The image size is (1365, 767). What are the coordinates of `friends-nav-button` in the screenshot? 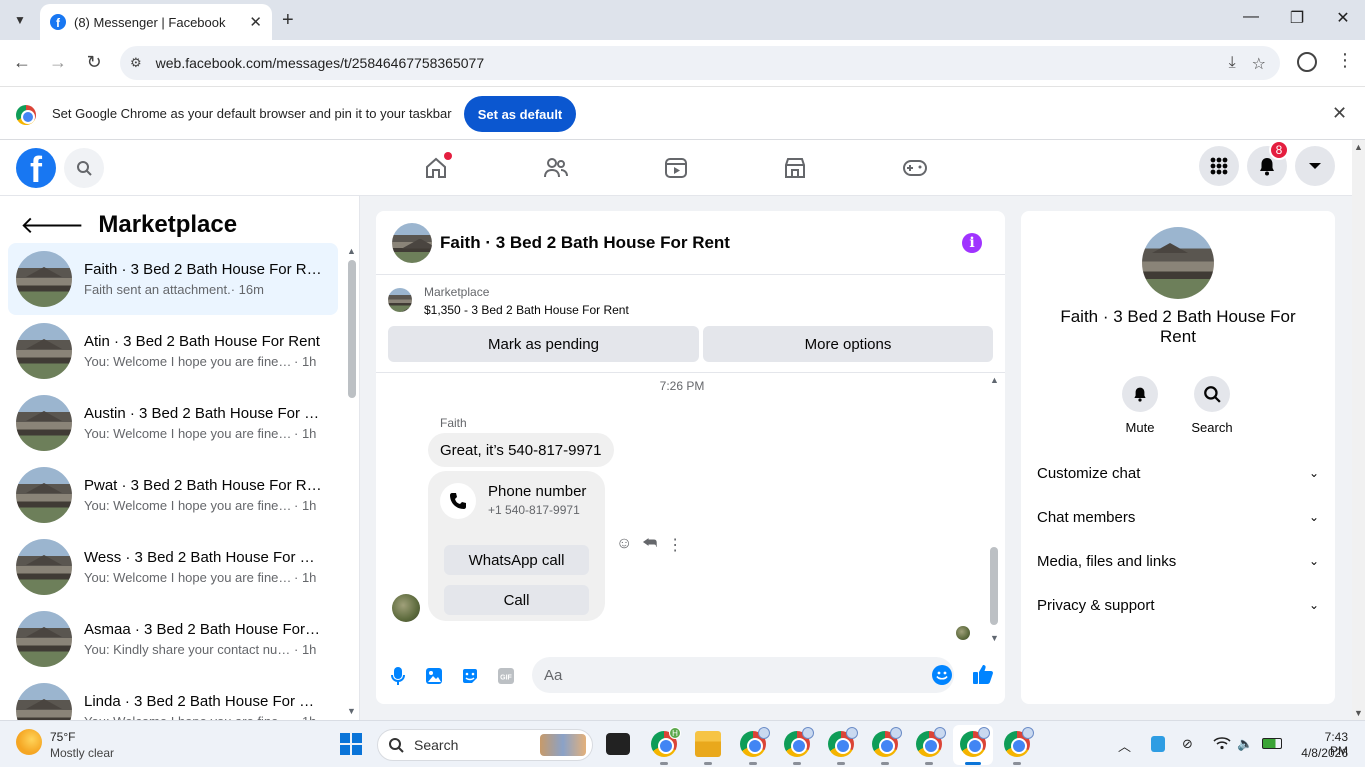 It's located at (556, 168).